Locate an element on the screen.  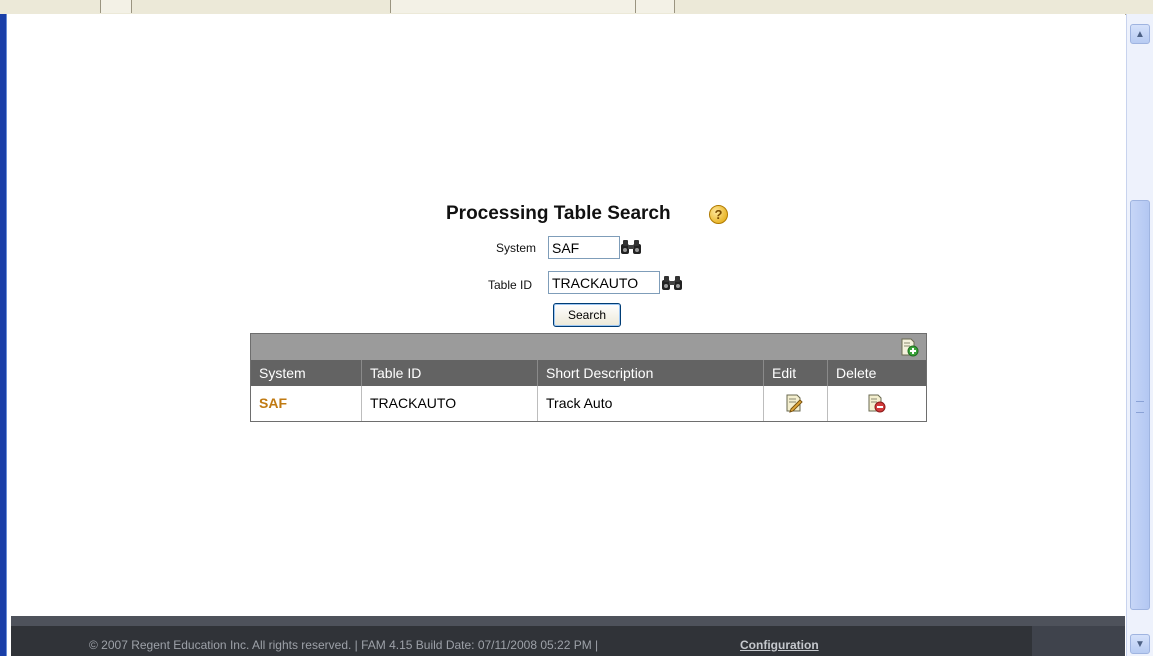
column-header-edit: Edit is located at coordinates (795, 373).